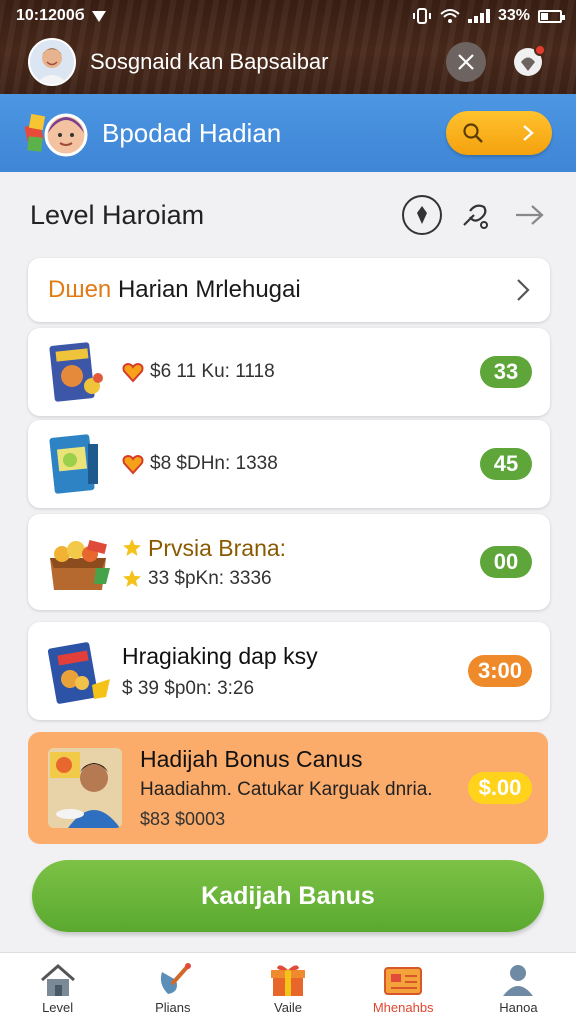 Image resolution: width=576 pixels, height=1024 pixels. I want to click on bonus-subtitle: Haadiahm. Catukar Karguak dnria., so click(286, 789).